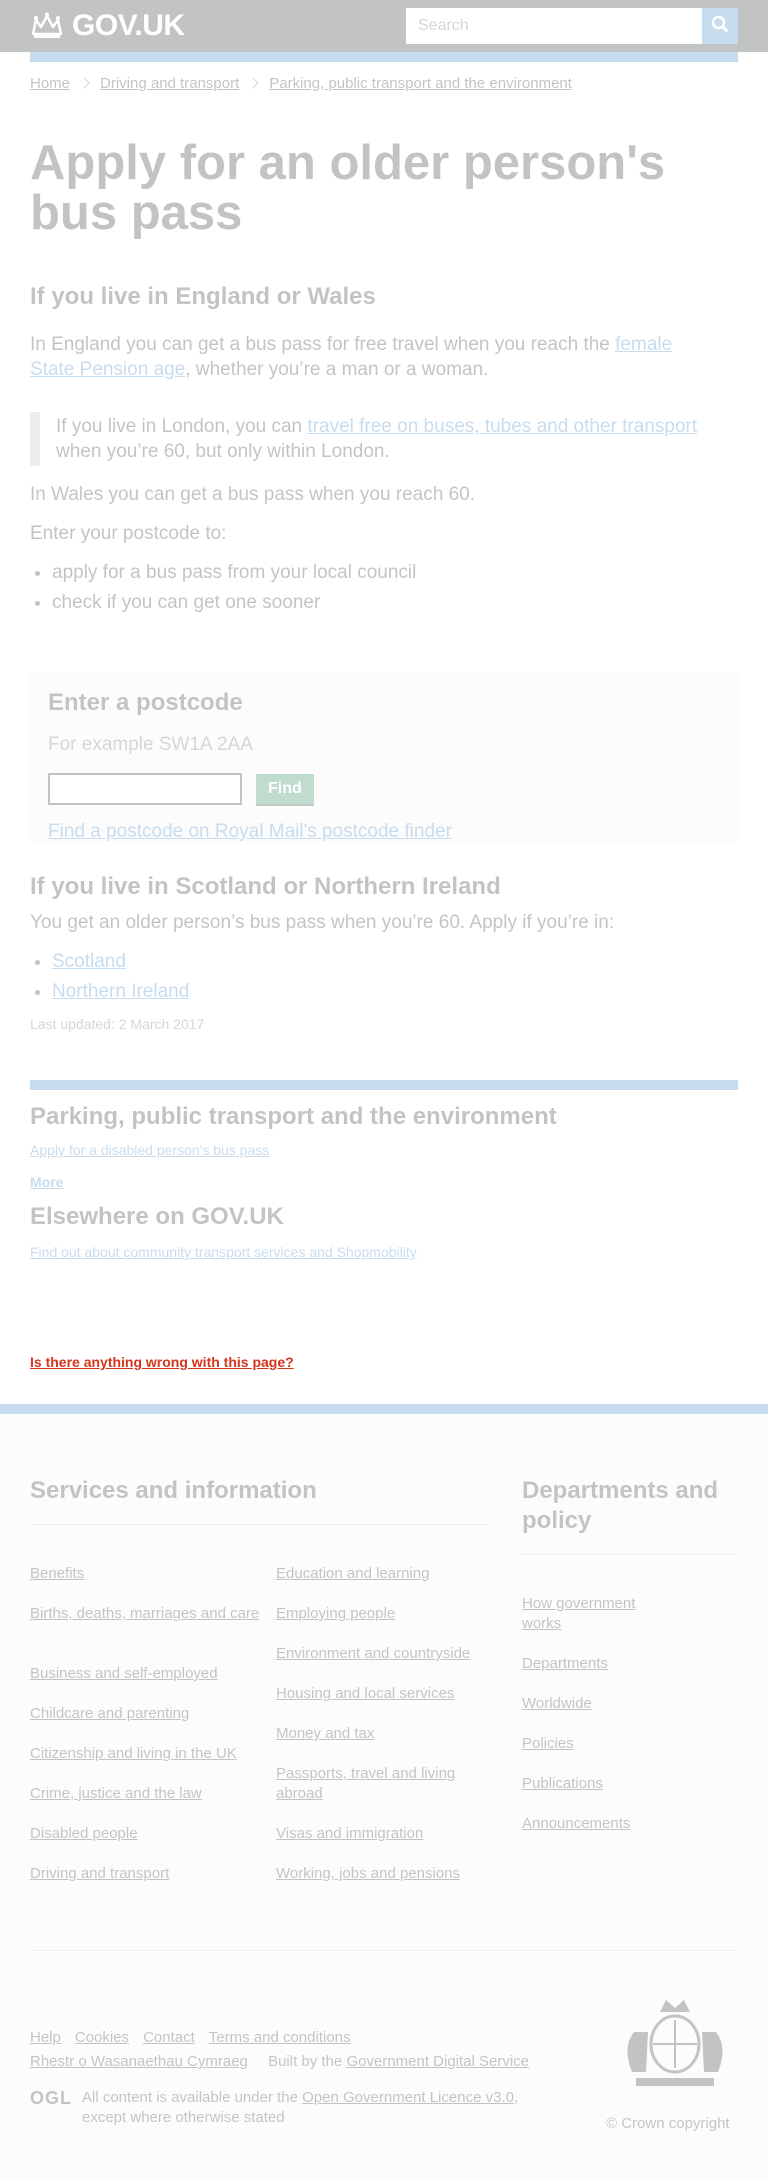 Image resolution: width=768 pixels, height=2182 pixels. I want to click on footer-cookies-link: Cookies, so click(102, 2038).